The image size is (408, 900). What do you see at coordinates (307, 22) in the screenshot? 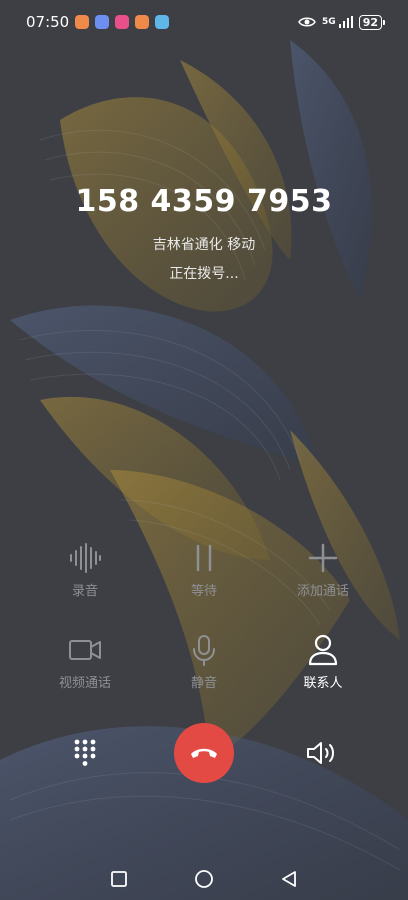
I see `eye-icon` at bounding box center [307, 22].